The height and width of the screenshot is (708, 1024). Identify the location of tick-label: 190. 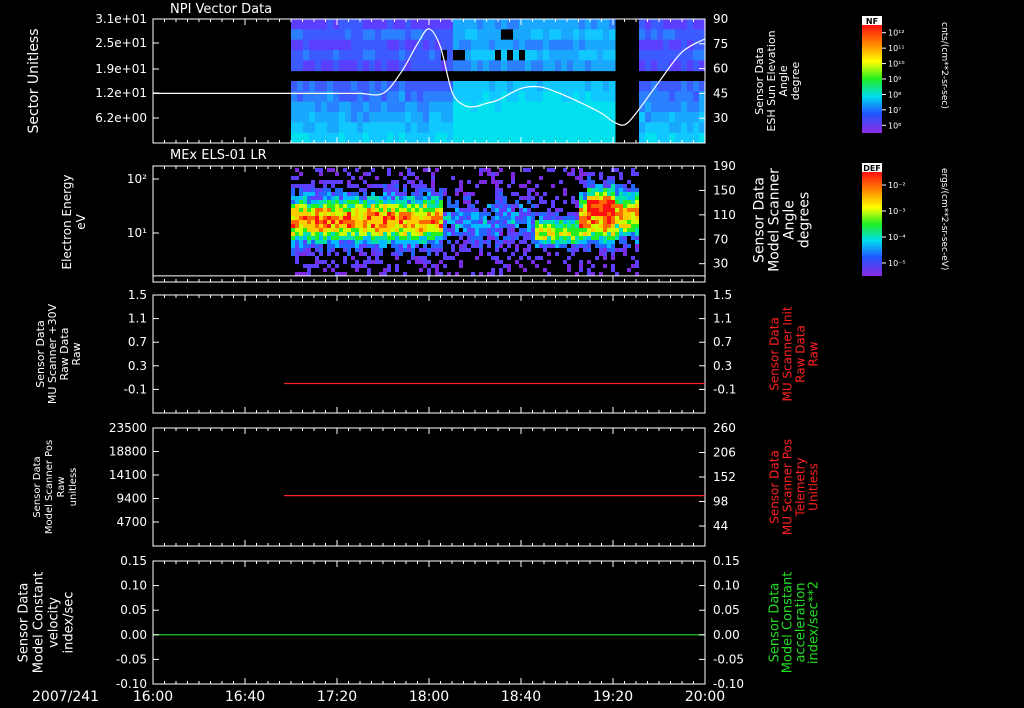
(724, 166).